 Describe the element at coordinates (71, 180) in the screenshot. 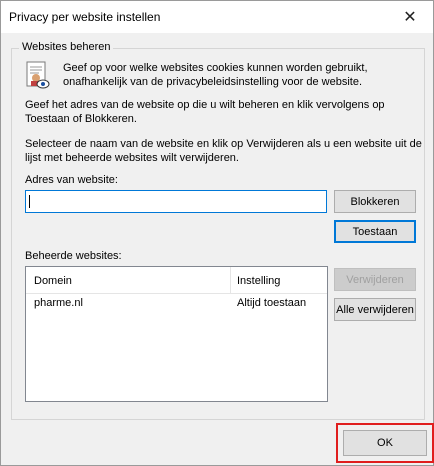

I see `address-label: Adres van website:` at that location.